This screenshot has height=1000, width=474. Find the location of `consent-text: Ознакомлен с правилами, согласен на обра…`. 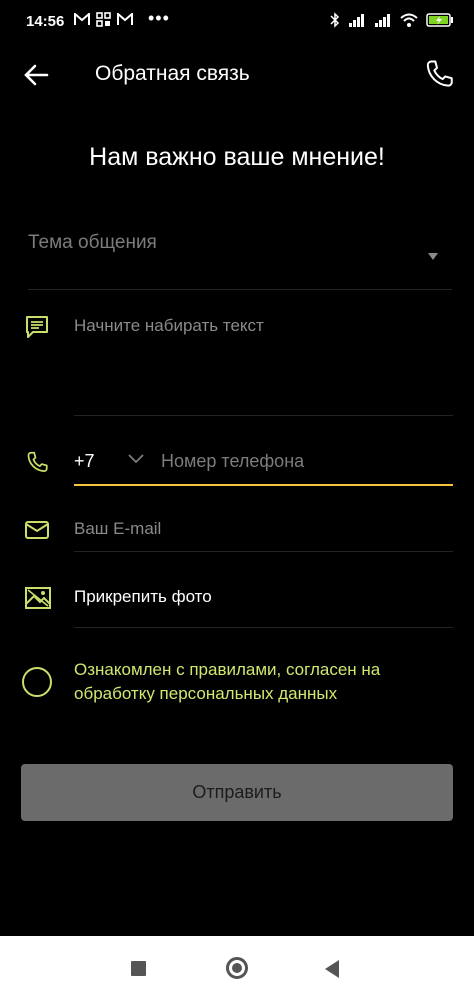

consent-text: Ознакомлен с правилами, согласен на обра… is located at coordinates (259, 682).